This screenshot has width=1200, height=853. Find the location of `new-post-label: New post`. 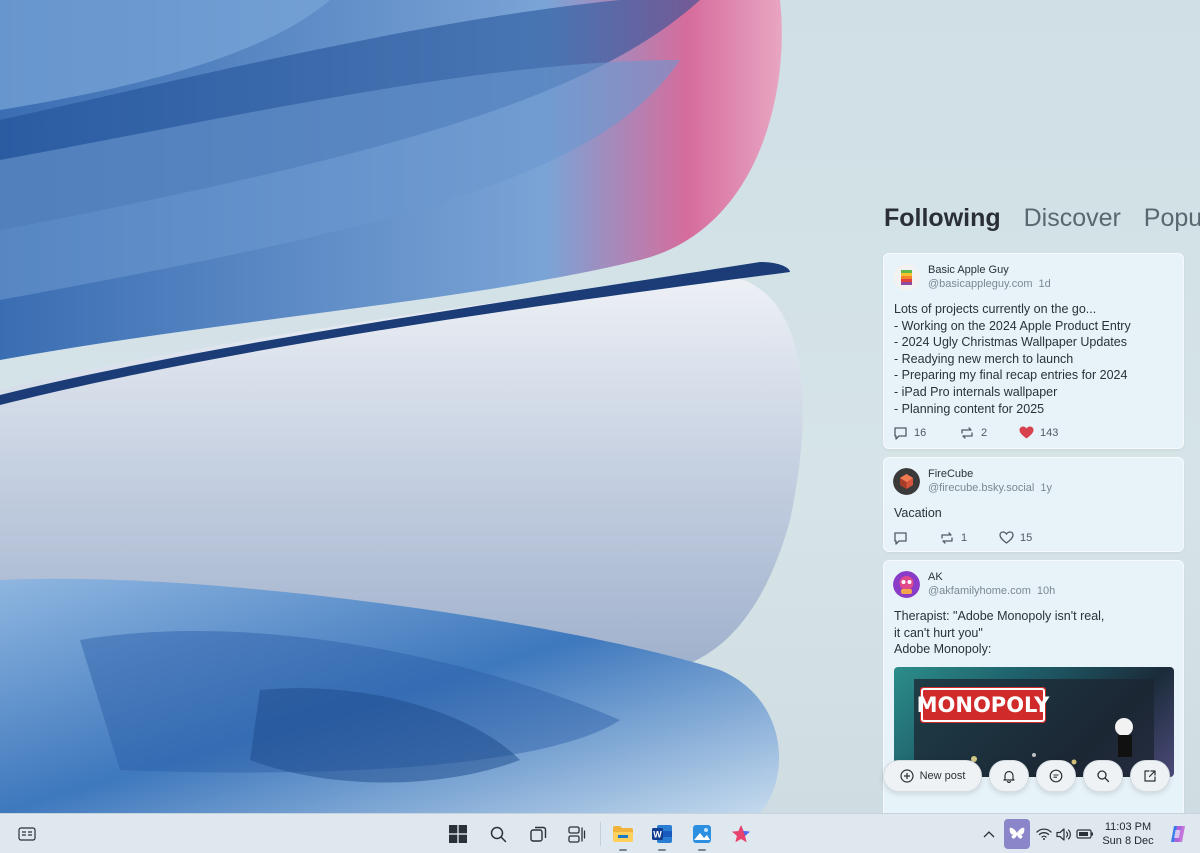

new-post-label: New post is located at coordinates (942, 776).